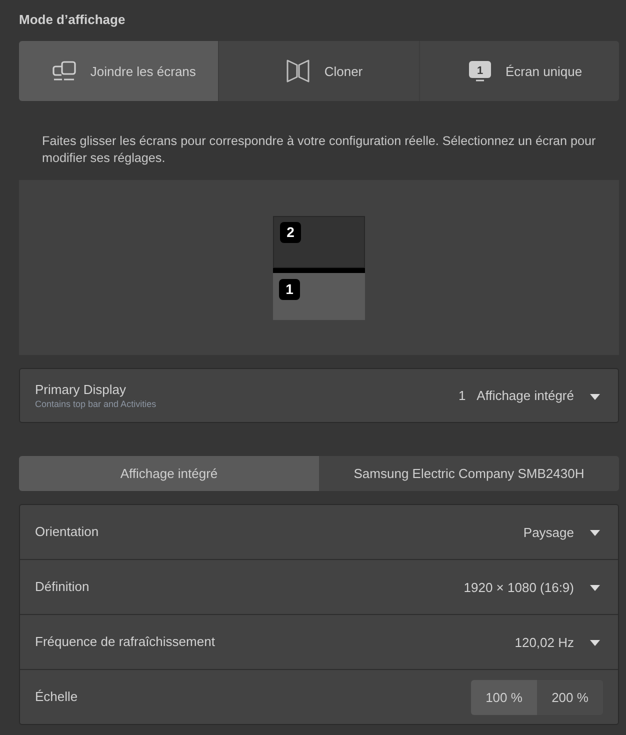 This screenshot has width=626, height=735. What do you see at coordinates (469, 473) in the screenshot?
I see `display-tab: Samsung Electric Company SMB2430H` at bounding box center [469, 473].